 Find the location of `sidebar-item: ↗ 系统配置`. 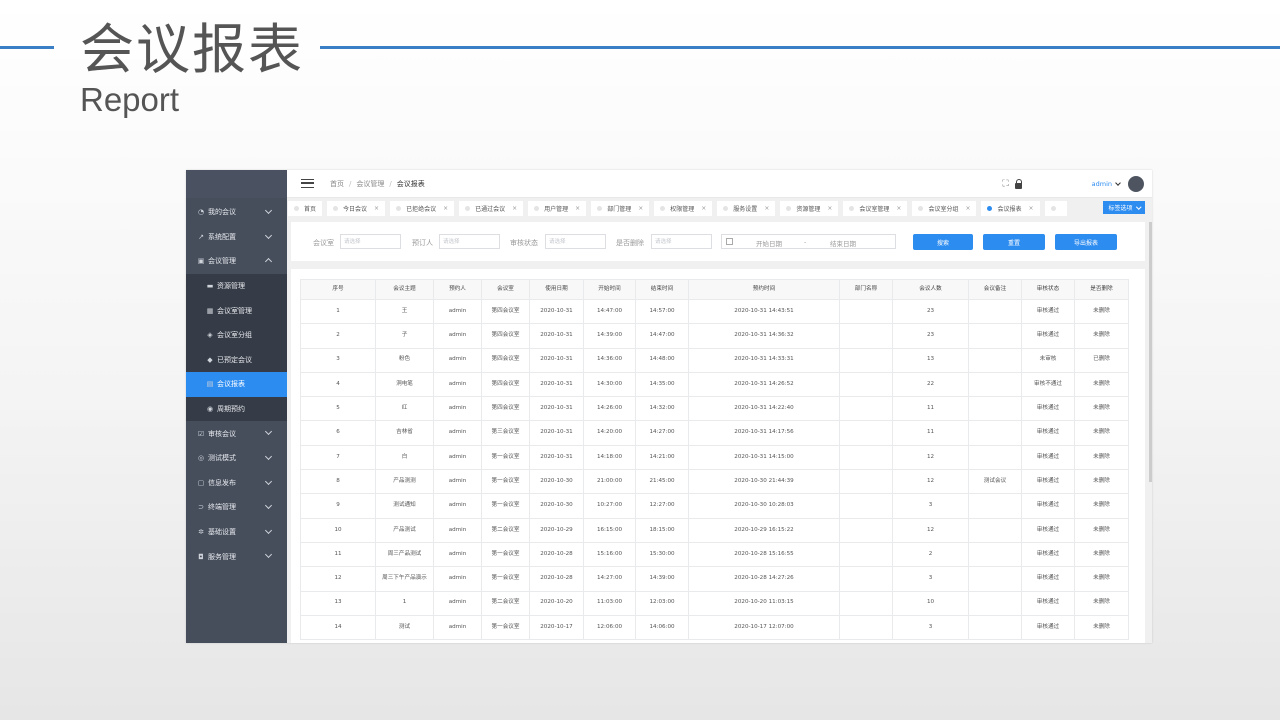

sidebar-item: ↗ 系统配置 is located at coordinates (236, 237).